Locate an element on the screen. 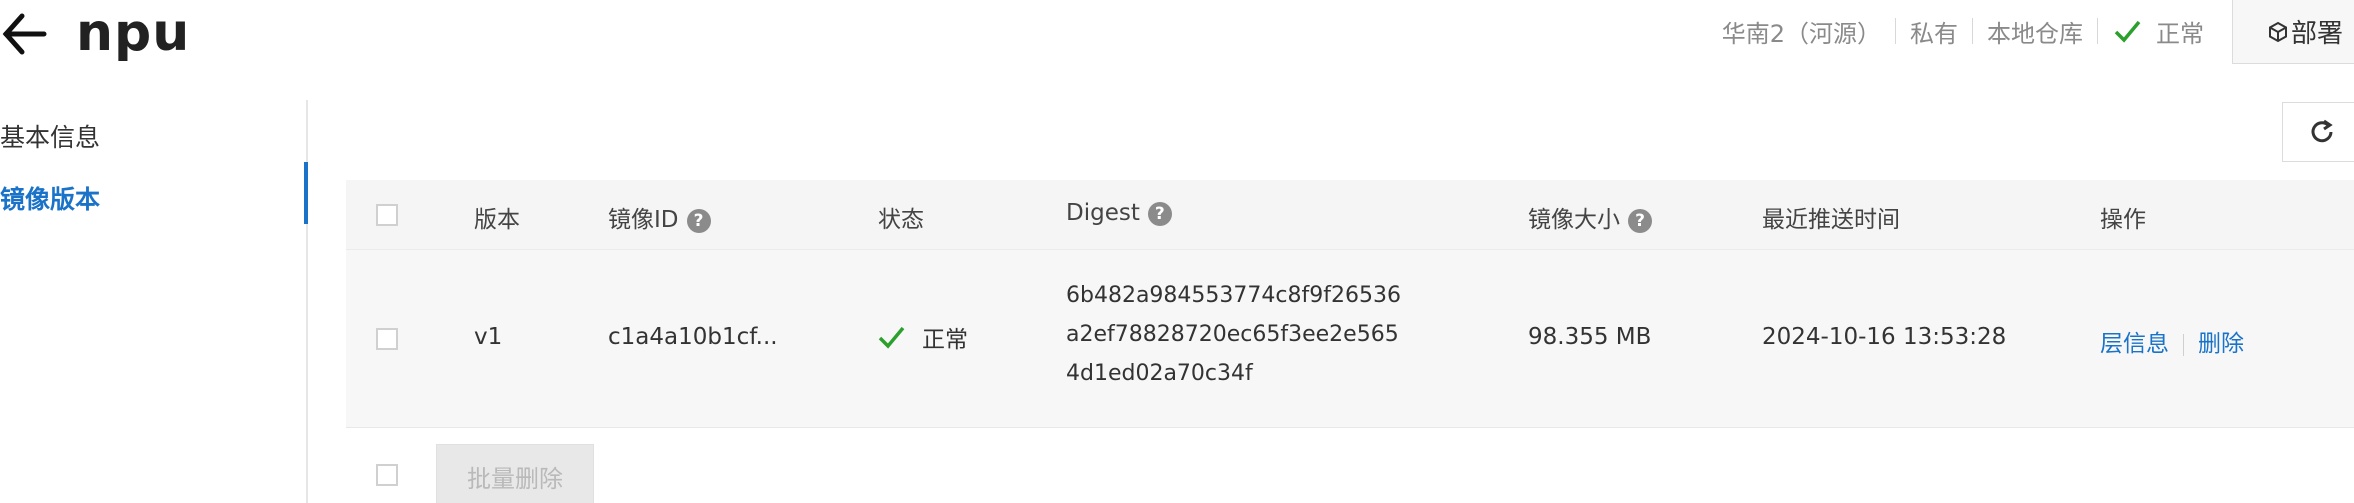 Image resolution: width=2354 pixels, height=503 pixels. select-all-checkbox is located at coordinates (387, 215).